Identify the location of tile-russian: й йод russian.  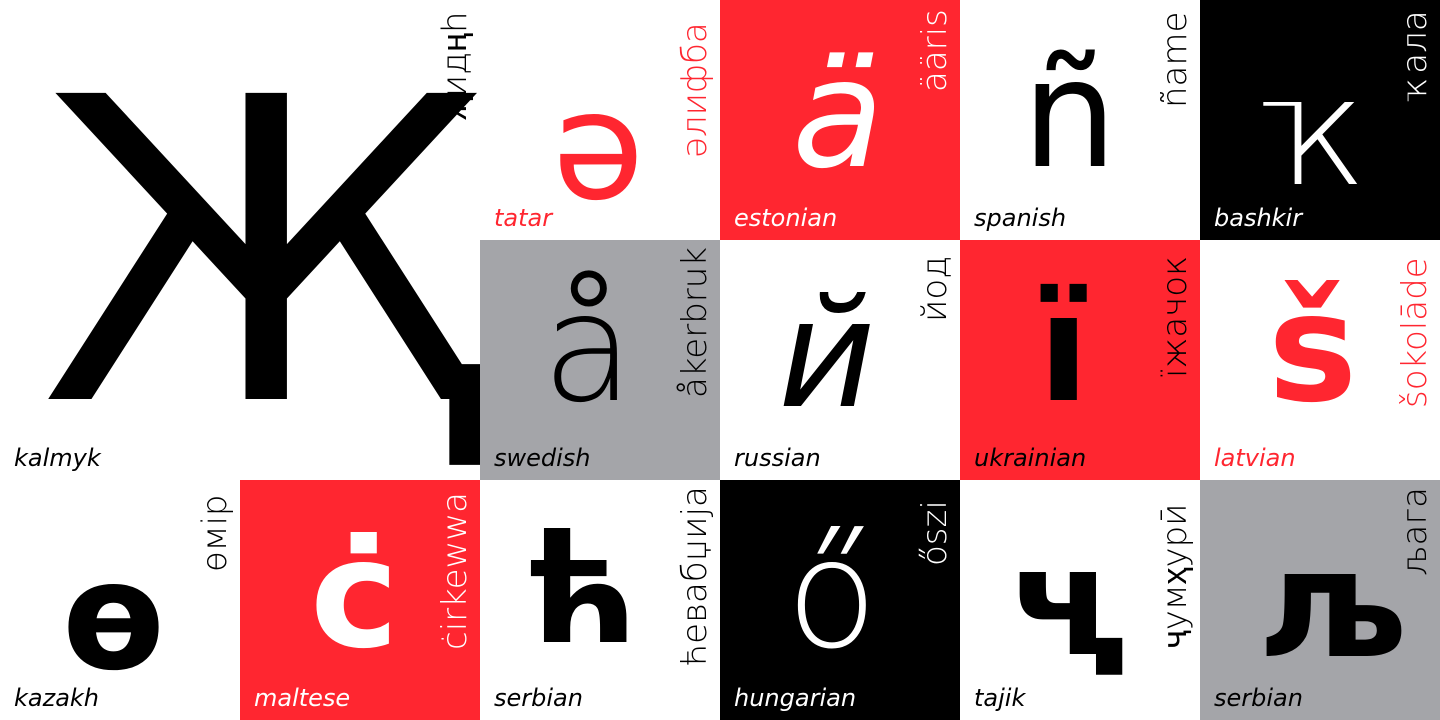
(840, 360).